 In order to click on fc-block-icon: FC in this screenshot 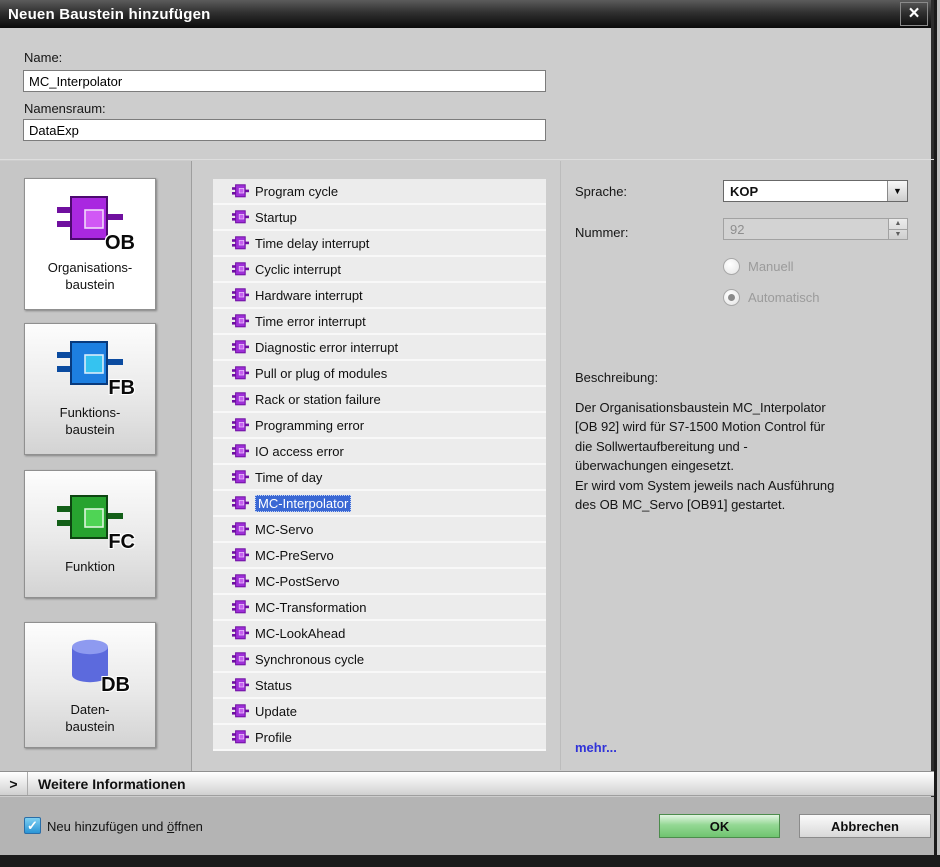, I will do `click(96, 523)`.